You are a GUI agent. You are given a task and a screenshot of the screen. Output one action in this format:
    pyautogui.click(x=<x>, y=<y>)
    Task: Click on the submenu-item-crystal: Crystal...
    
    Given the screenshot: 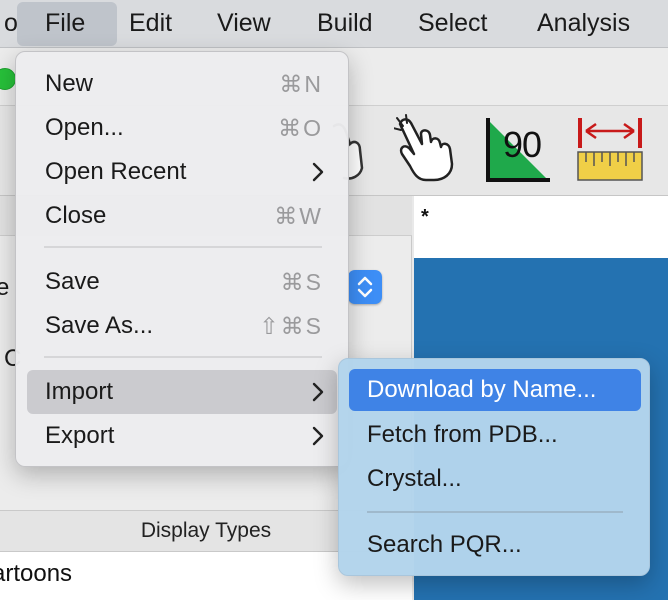 What is the action you would take?
    pyautogui.click(x=495, y=479)
    